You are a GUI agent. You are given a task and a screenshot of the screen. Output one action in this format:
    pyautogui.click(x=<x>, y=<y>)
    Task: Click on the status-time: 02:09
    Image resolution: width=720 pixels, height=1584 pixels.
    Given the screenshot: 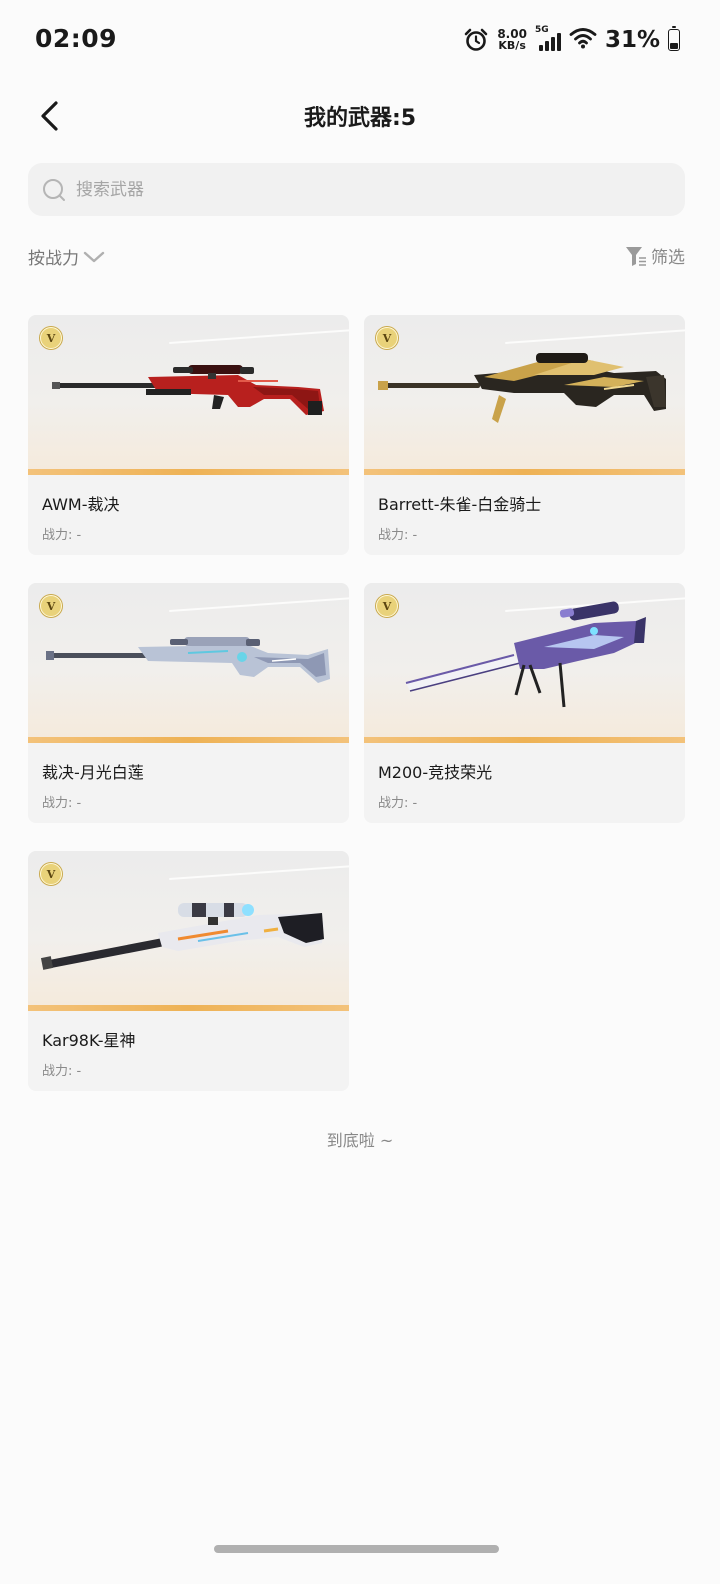 What is the action you would take?
    pyautogui.click(x=76, y=38)
    